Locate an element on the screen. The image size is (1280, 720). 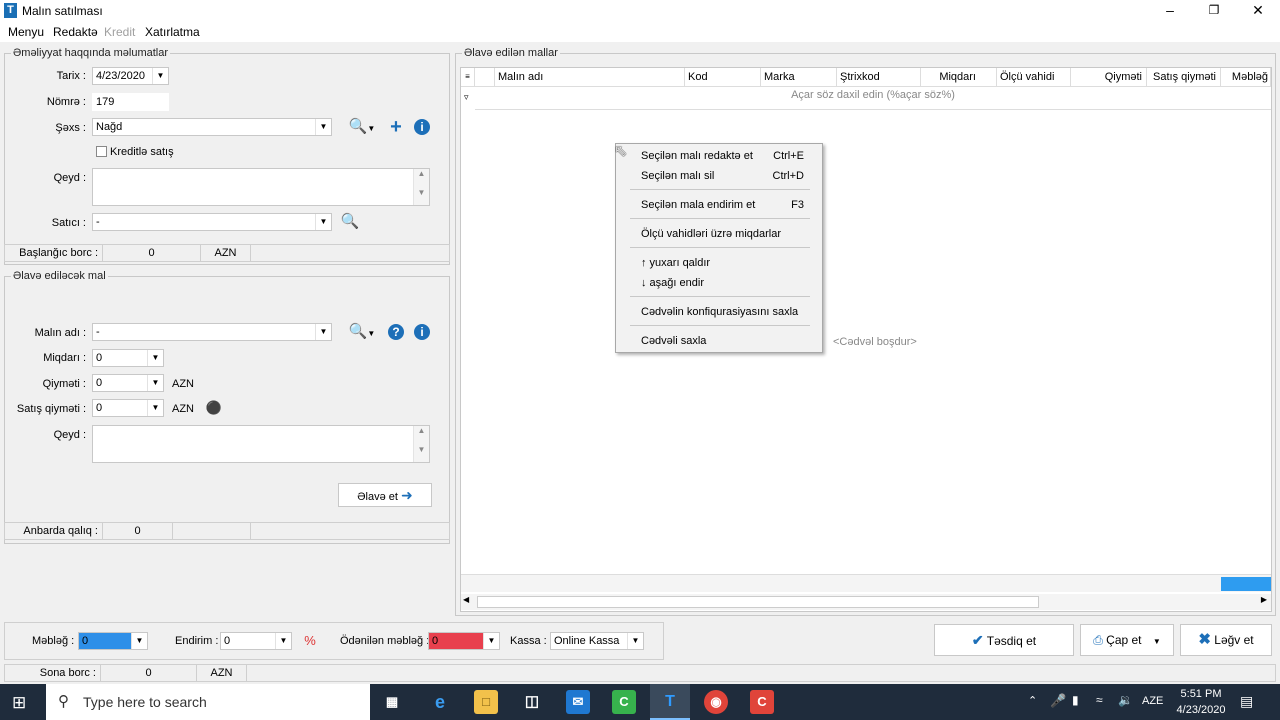
horizontal-scrollbar: ◀ ▶ is located at coordinates (866, 602).